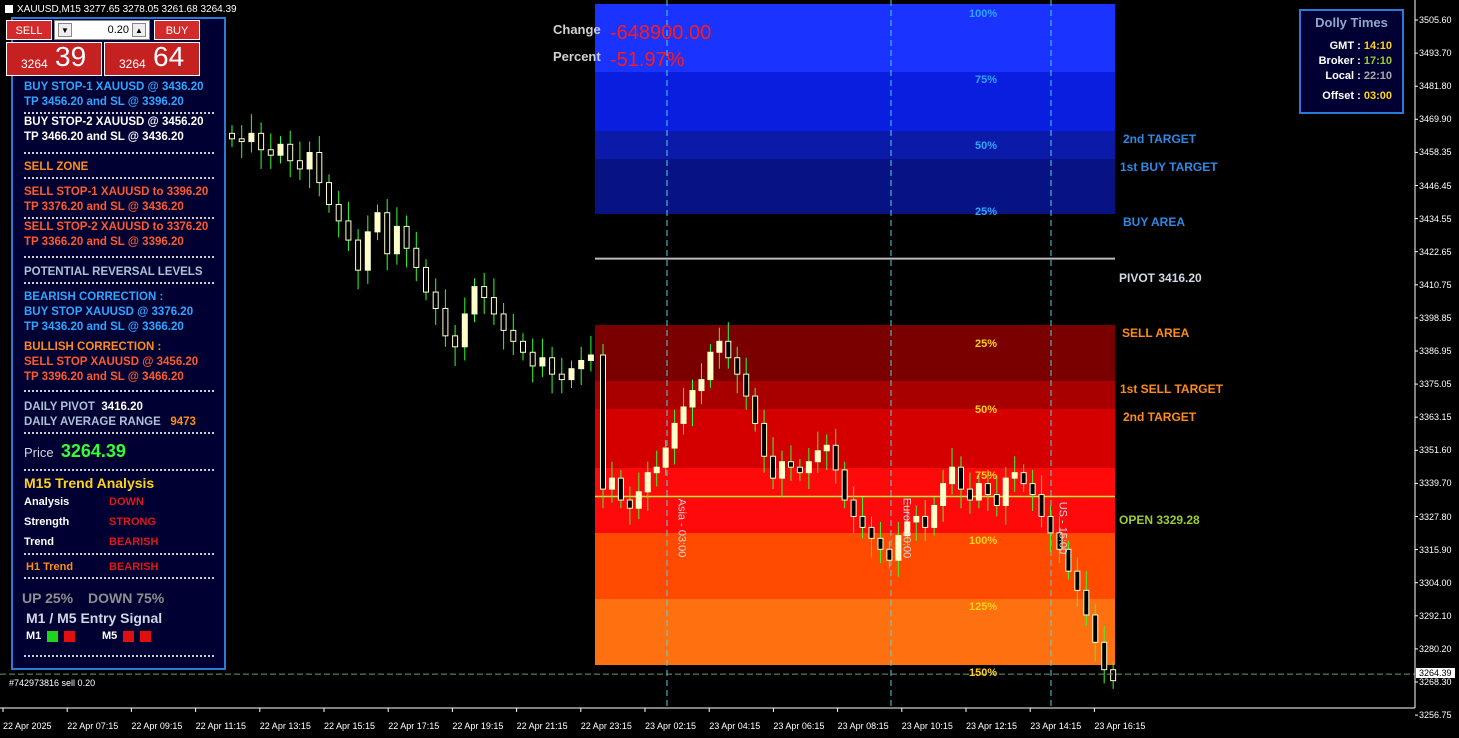 The image size is (1459, 738). What do you see at coordinates (1169, 167) in the screenshot?
I see `first-buy-target-label: 1st BUY TARGET` at bounding box center [1169, 167].